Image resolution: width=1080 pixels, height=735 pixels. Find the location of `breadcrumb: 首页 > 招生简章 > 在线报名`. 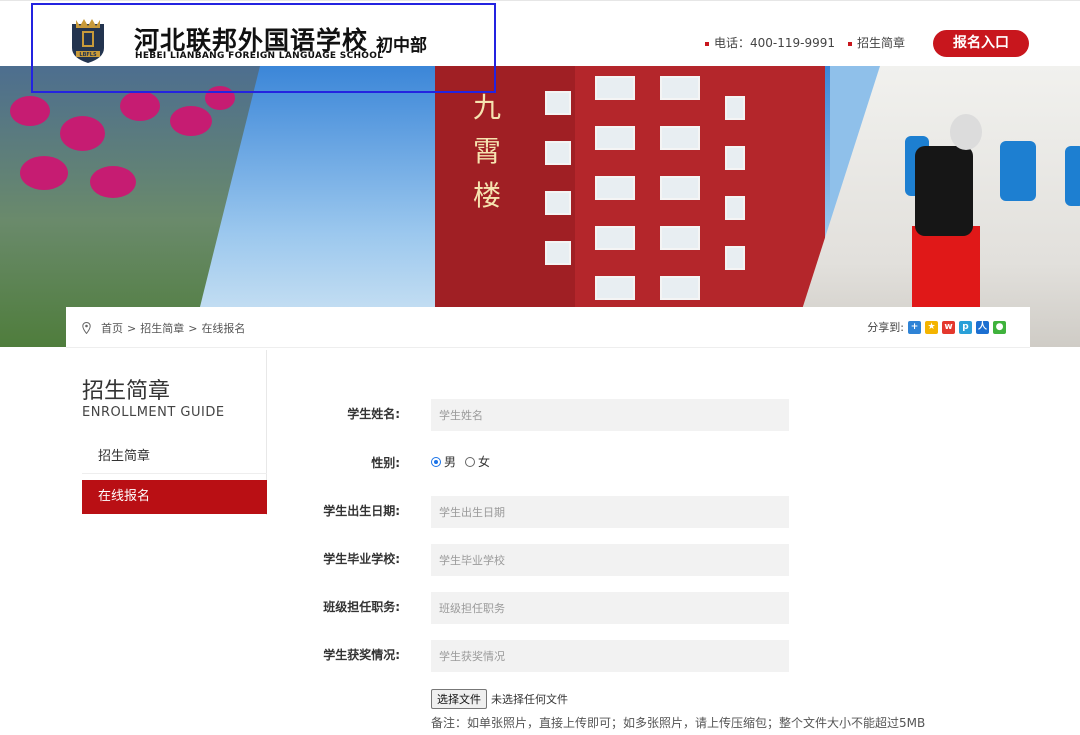

breadcrumb: 首页 > 招生简章 > 在线报名 is located at coordinates (163, 328).